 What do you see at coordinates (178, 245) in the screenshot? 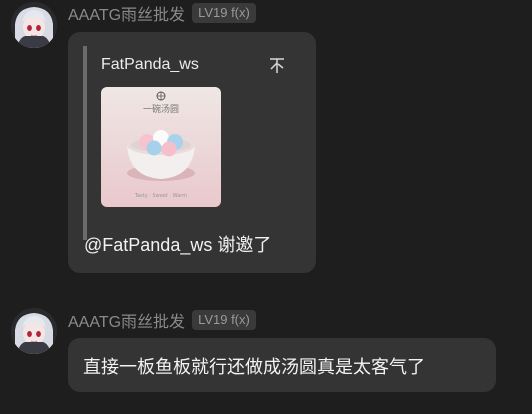
I see `message-text: @FatPanda_ws 谢邀了` at bounding box center [178, 245].